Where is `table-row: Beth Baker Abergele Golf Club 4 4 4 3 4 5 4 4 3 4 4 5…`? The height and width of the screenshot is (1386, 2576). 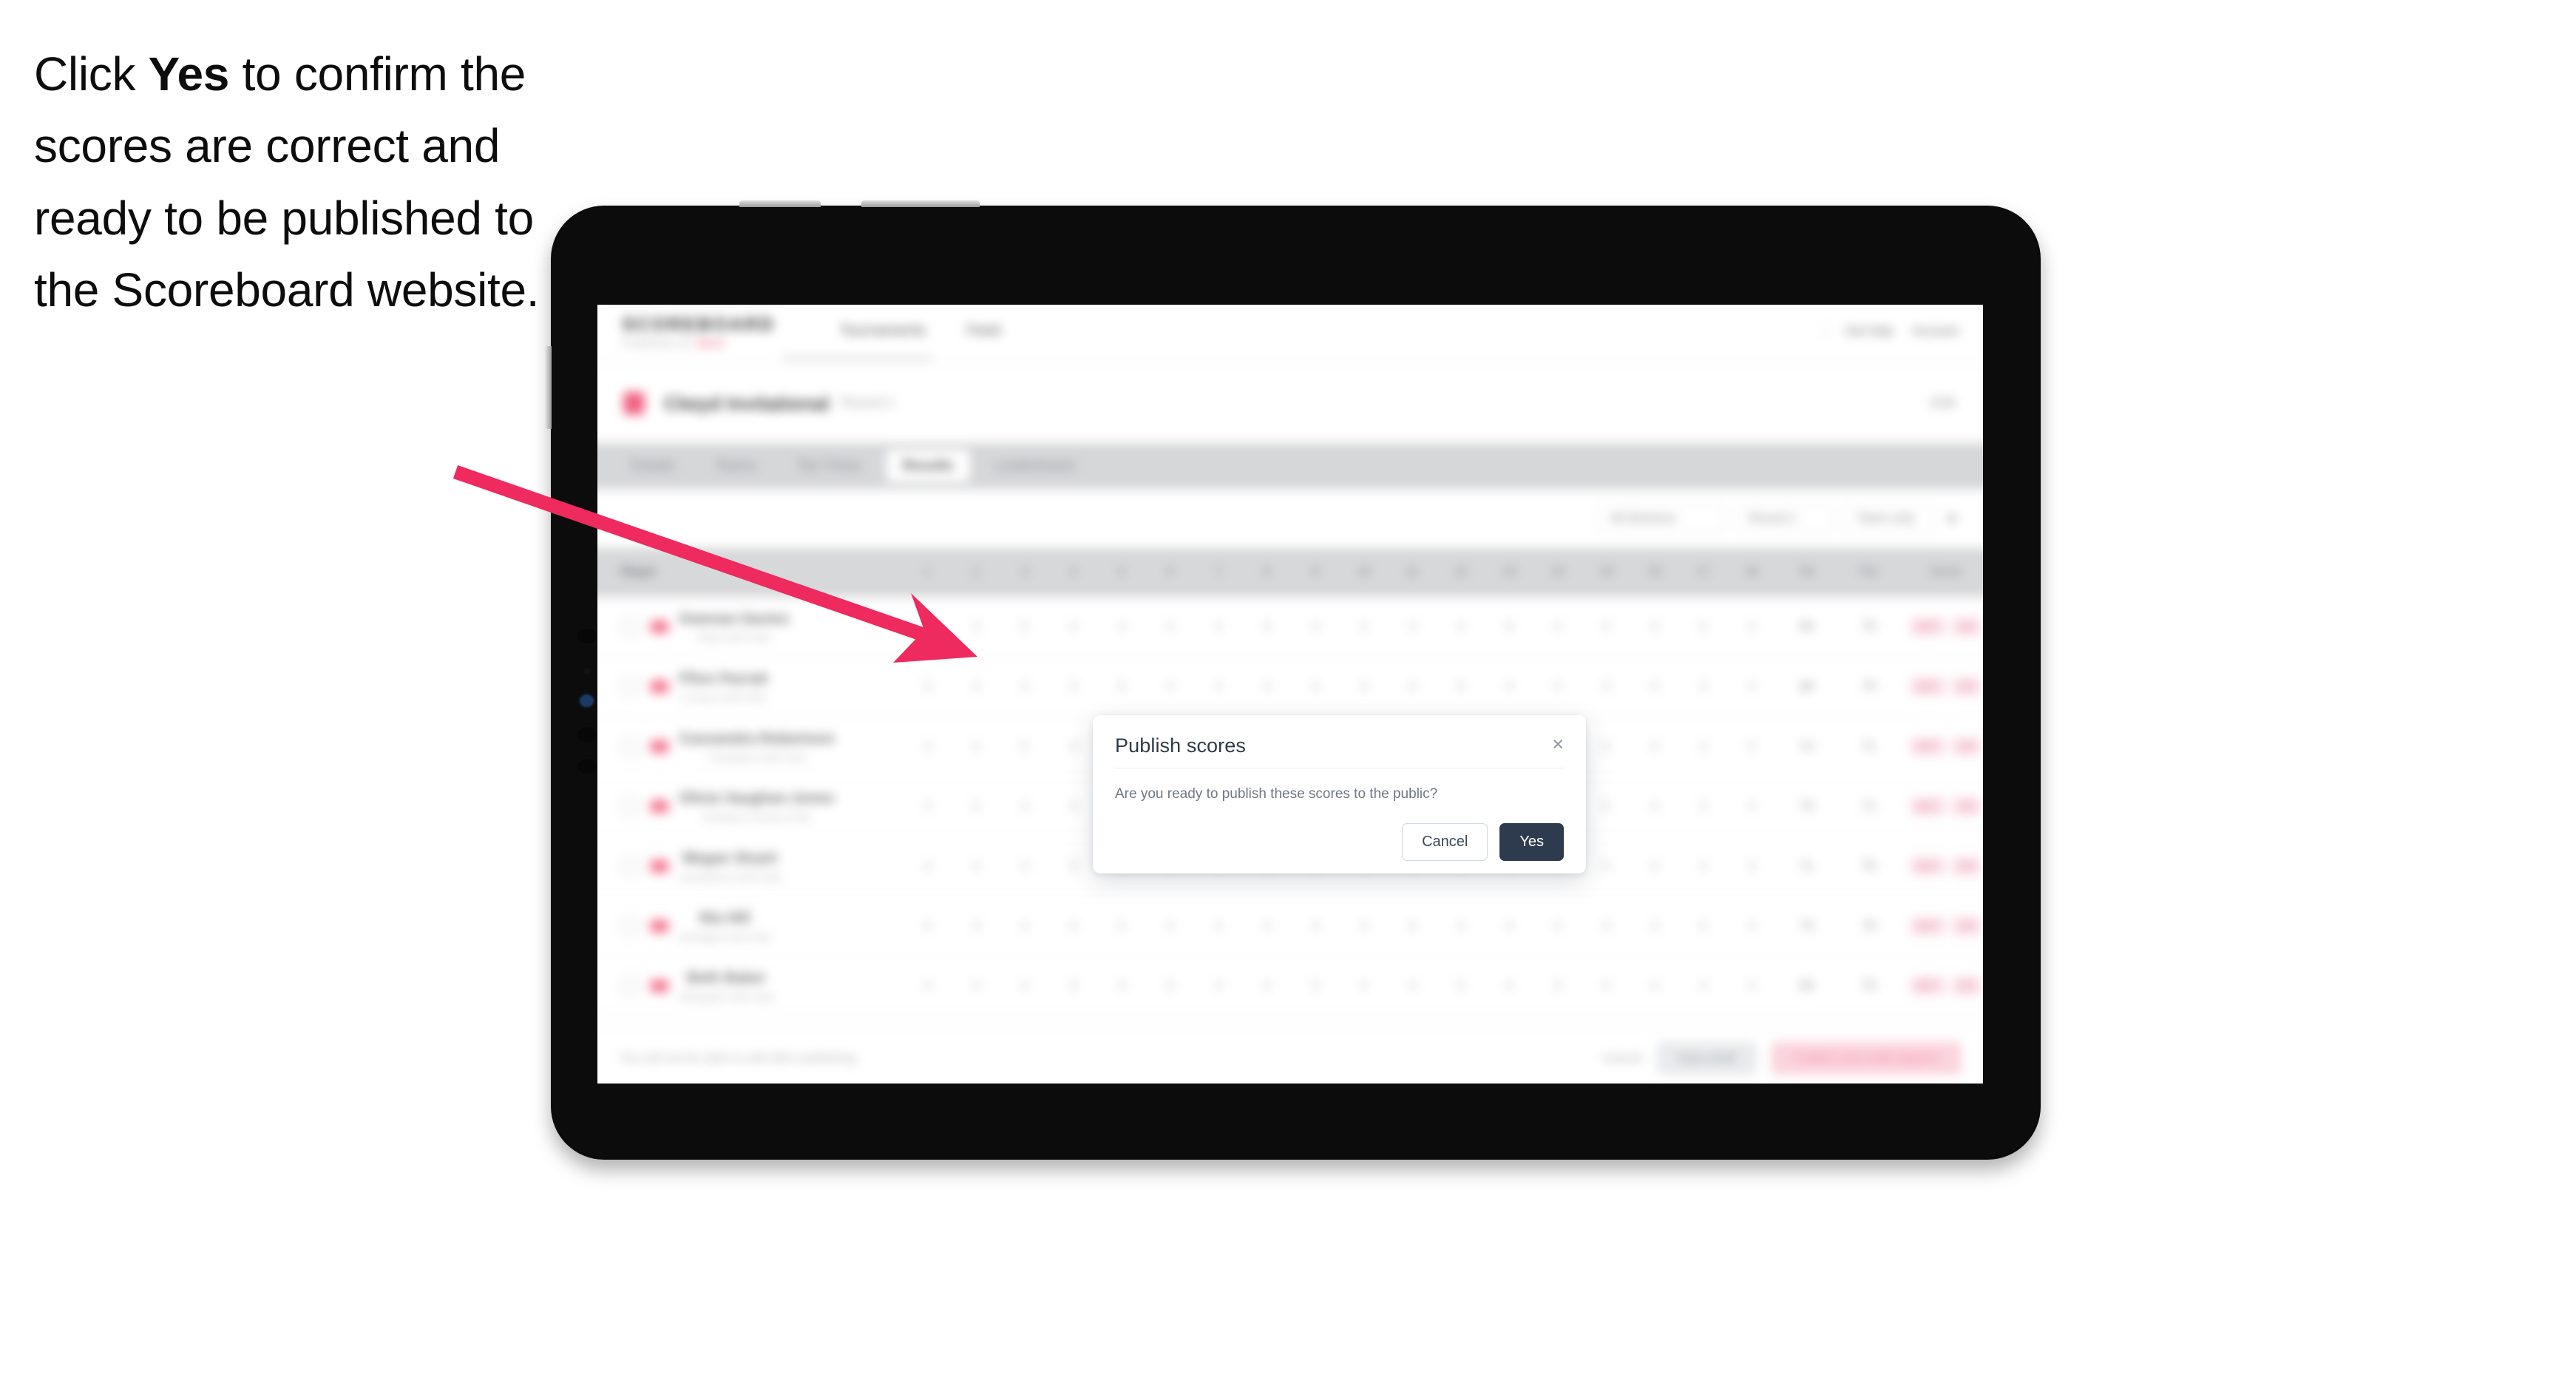
table-row: Beth Baker Abergele Golf Club 4 4 4 3 4 5 4 4 3 4 4 5… is located at coordinates (1290, 986).